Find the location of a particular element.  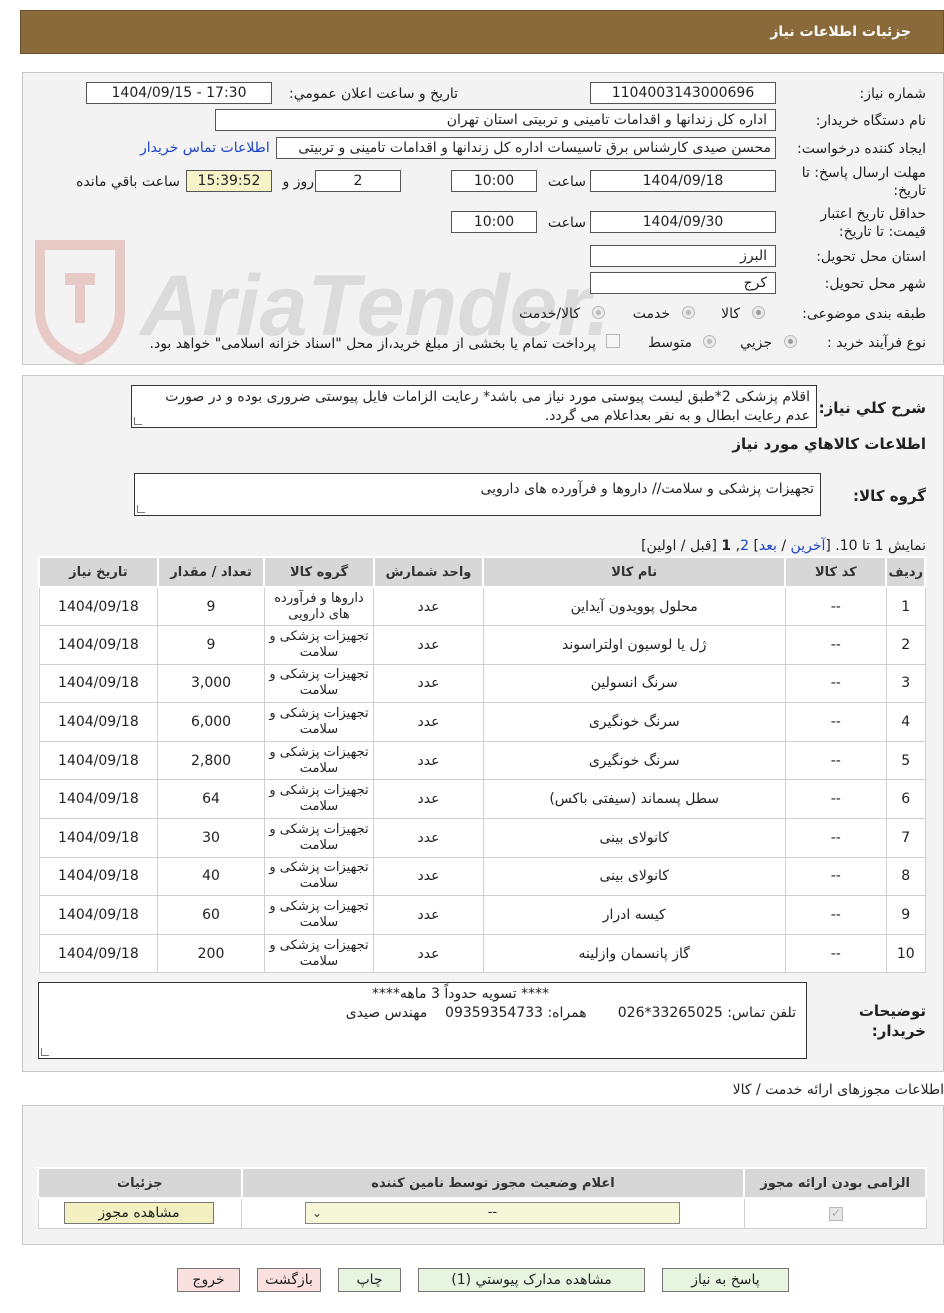

cell-qty: 9 is located at coordinates (211, 645).